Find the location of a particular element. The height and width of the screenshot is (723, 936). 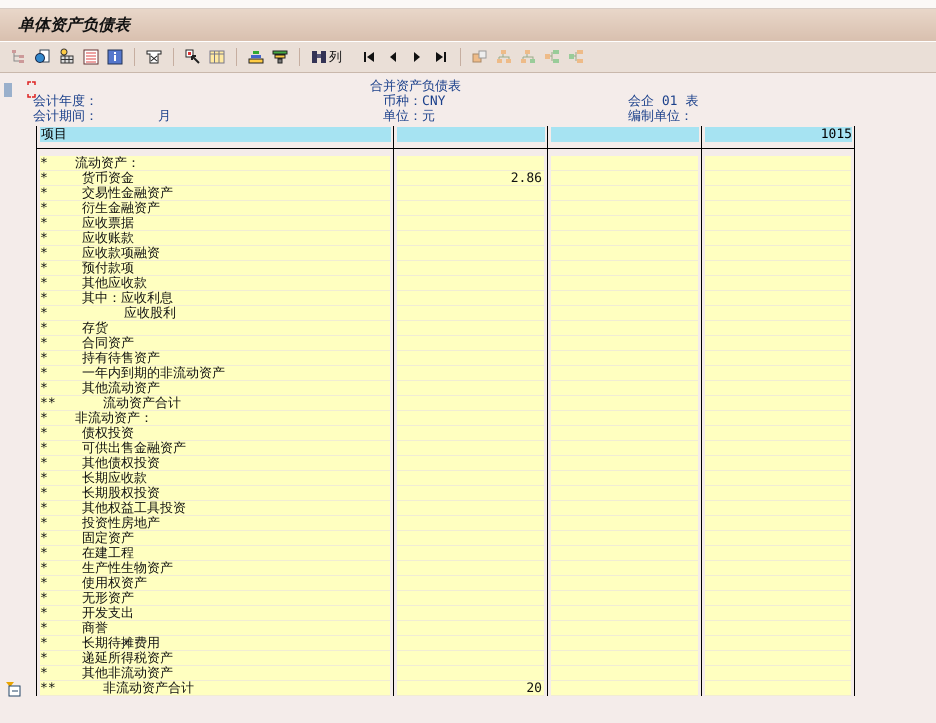

info-icon is located at coordinates (115, 57).